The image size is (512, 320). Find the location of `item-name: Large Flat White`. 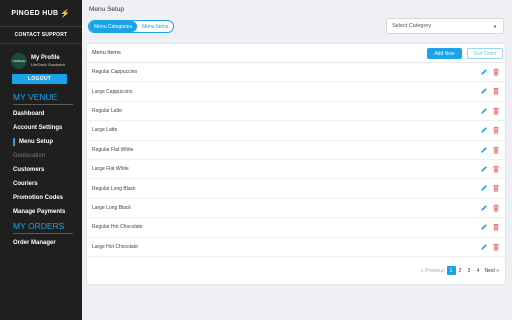

item-name: Large Flat White is located at coordinates (110, 169).